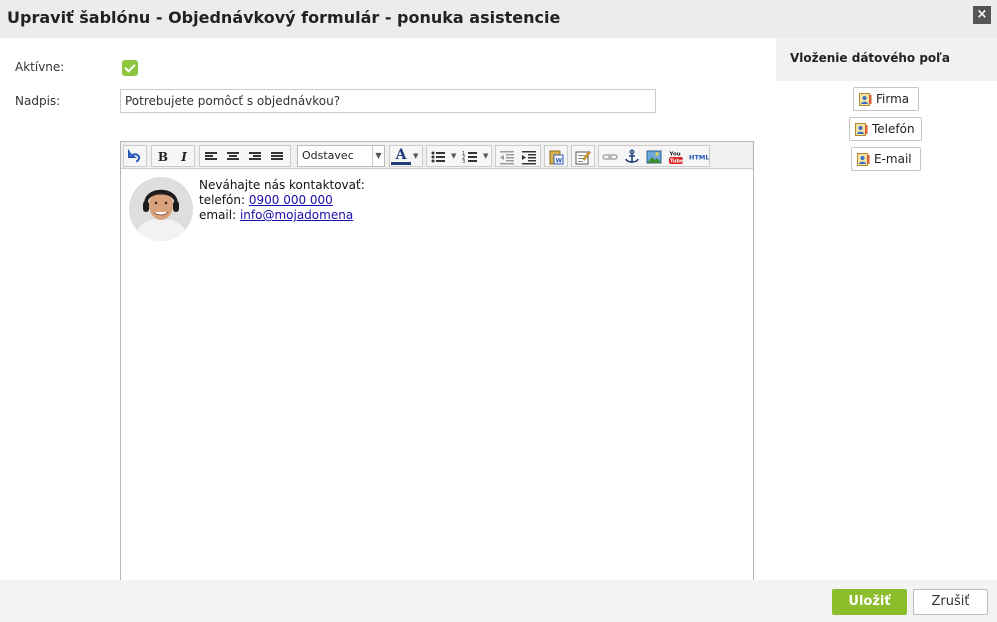 The image size is (997, 622). Describe the element at coordinates (296, 215) in the screenshot. I see `email-link: info@mojadomena` at that location.